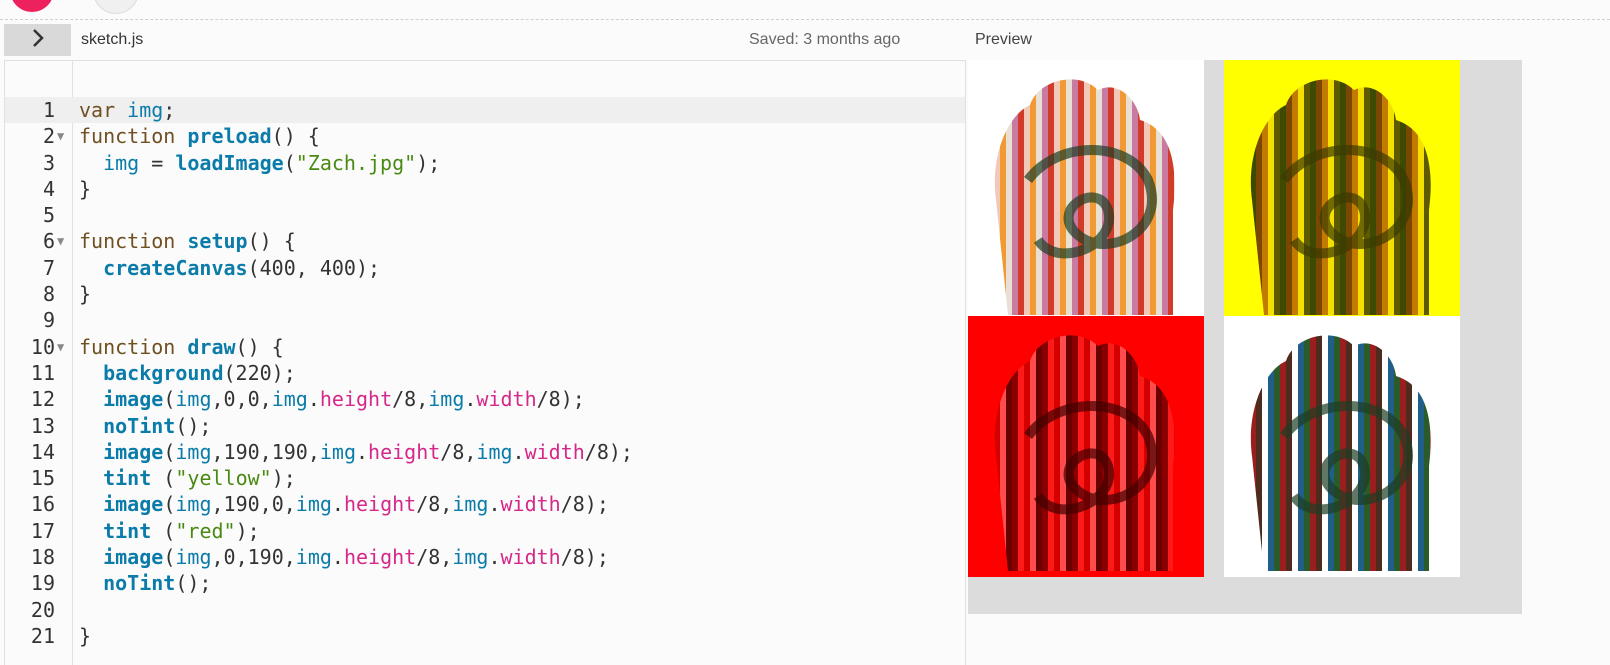 The width and height of the screenshot is (1610, 665). I want to click on code-token: loadImage, so click(229, 162).